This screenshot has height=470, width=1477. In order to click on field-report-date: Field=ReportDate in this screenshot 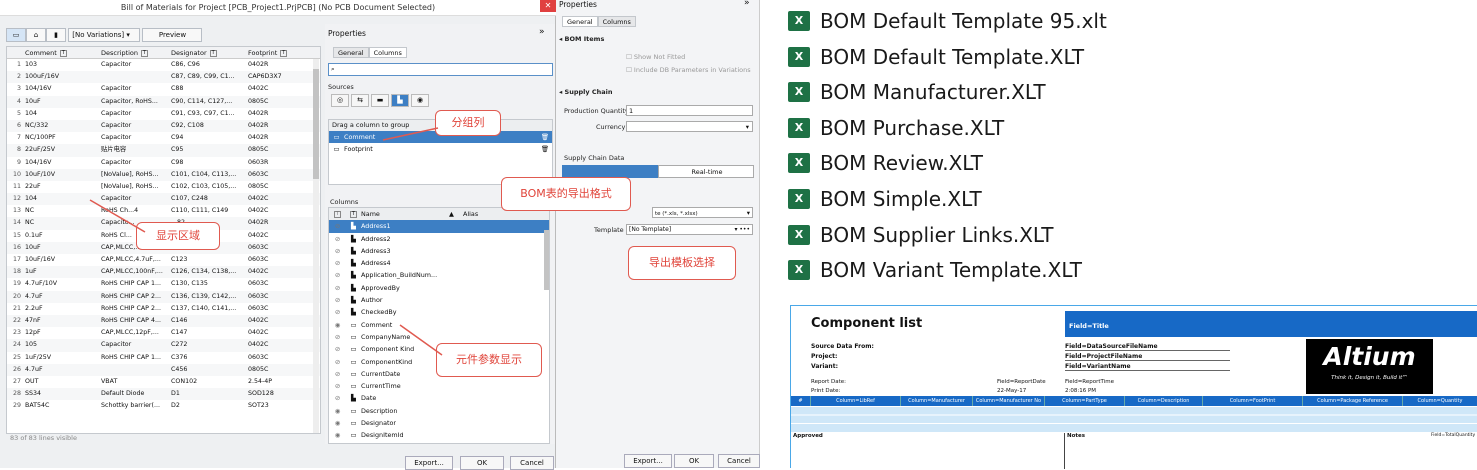, I will do `click(1021, 382)`.